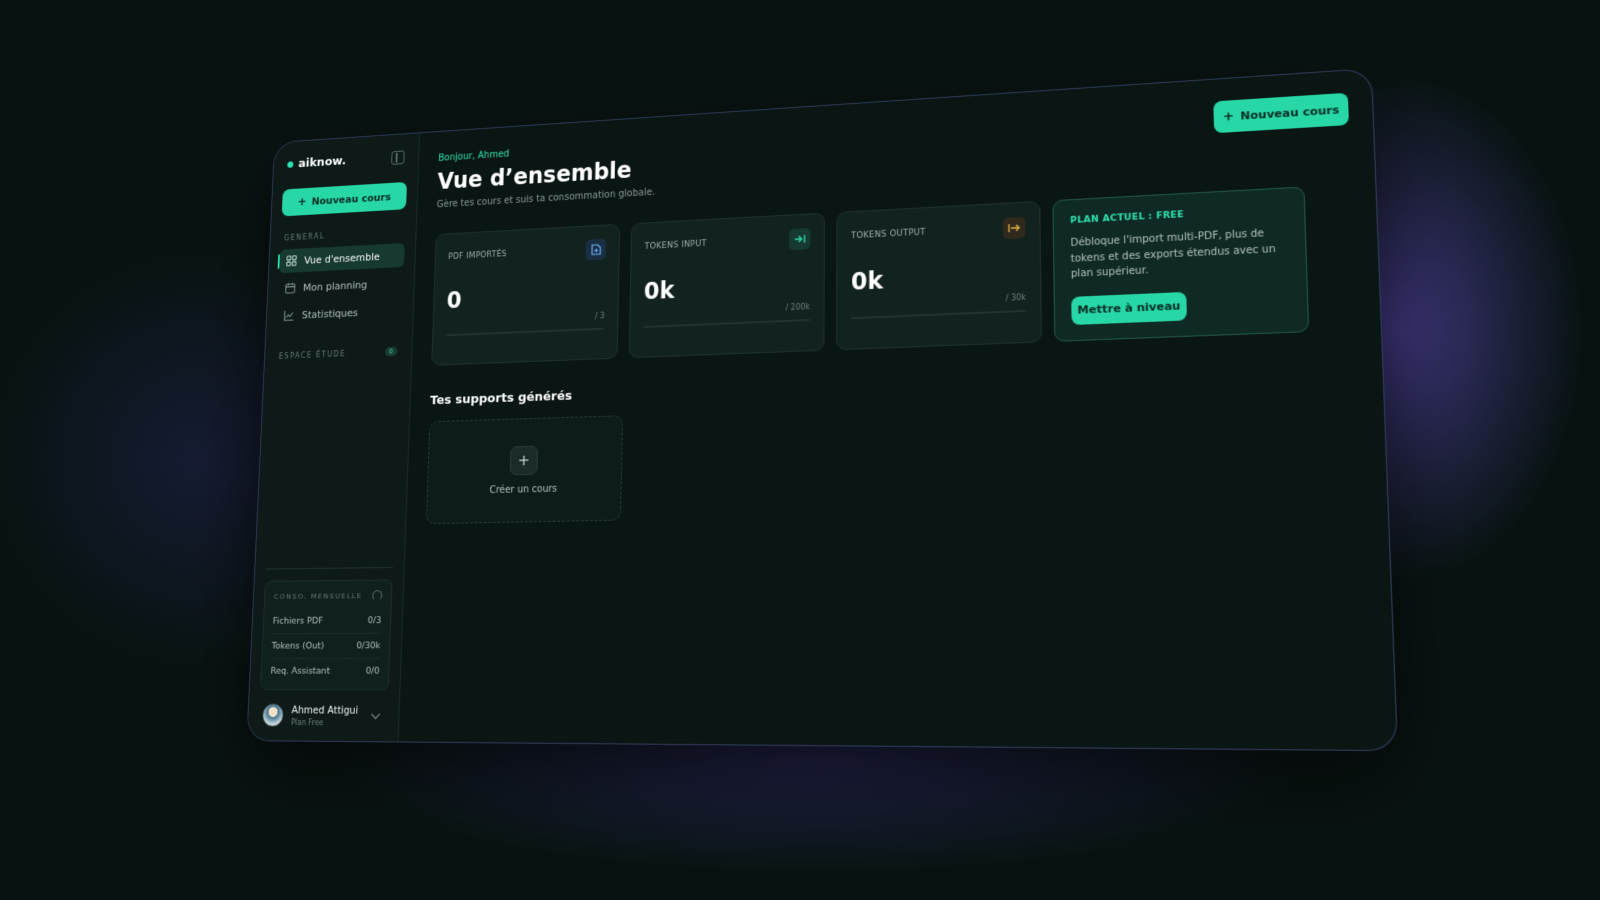  What do you see at coordinates (599, 316) in the screenshot?
I see `stat-limit: / 3` at bounding box center [599, 316].